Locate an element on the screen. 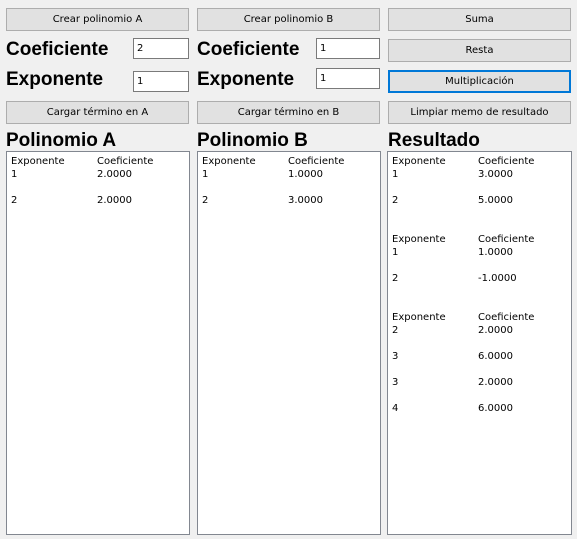  memo-coeficiente-cell: -1.0000 is located at coordinates (497, 278).